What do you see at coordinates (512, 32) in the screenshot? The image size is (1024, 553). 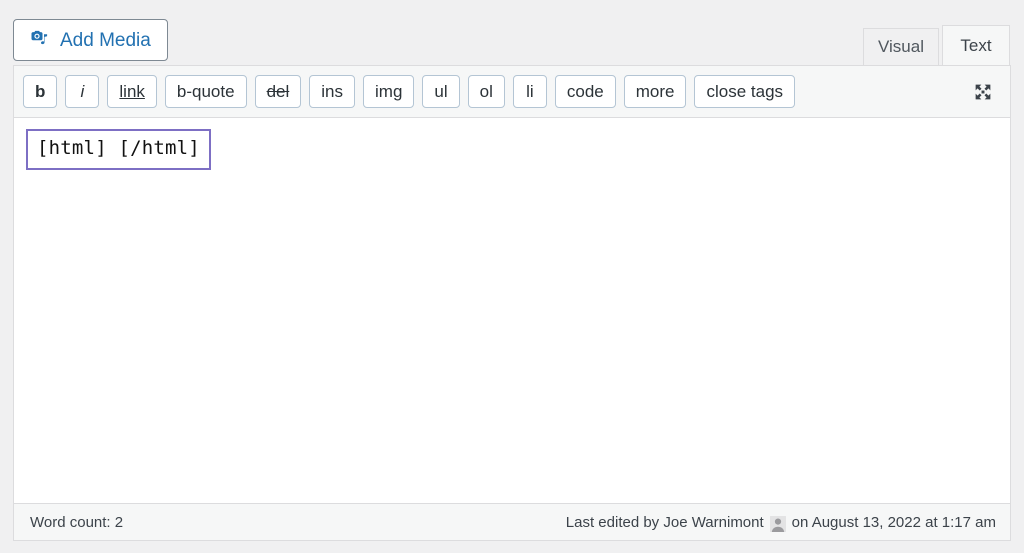 I see `editor-toolbar-top: Add Media Visual Text` at bounding box center [512, 32].